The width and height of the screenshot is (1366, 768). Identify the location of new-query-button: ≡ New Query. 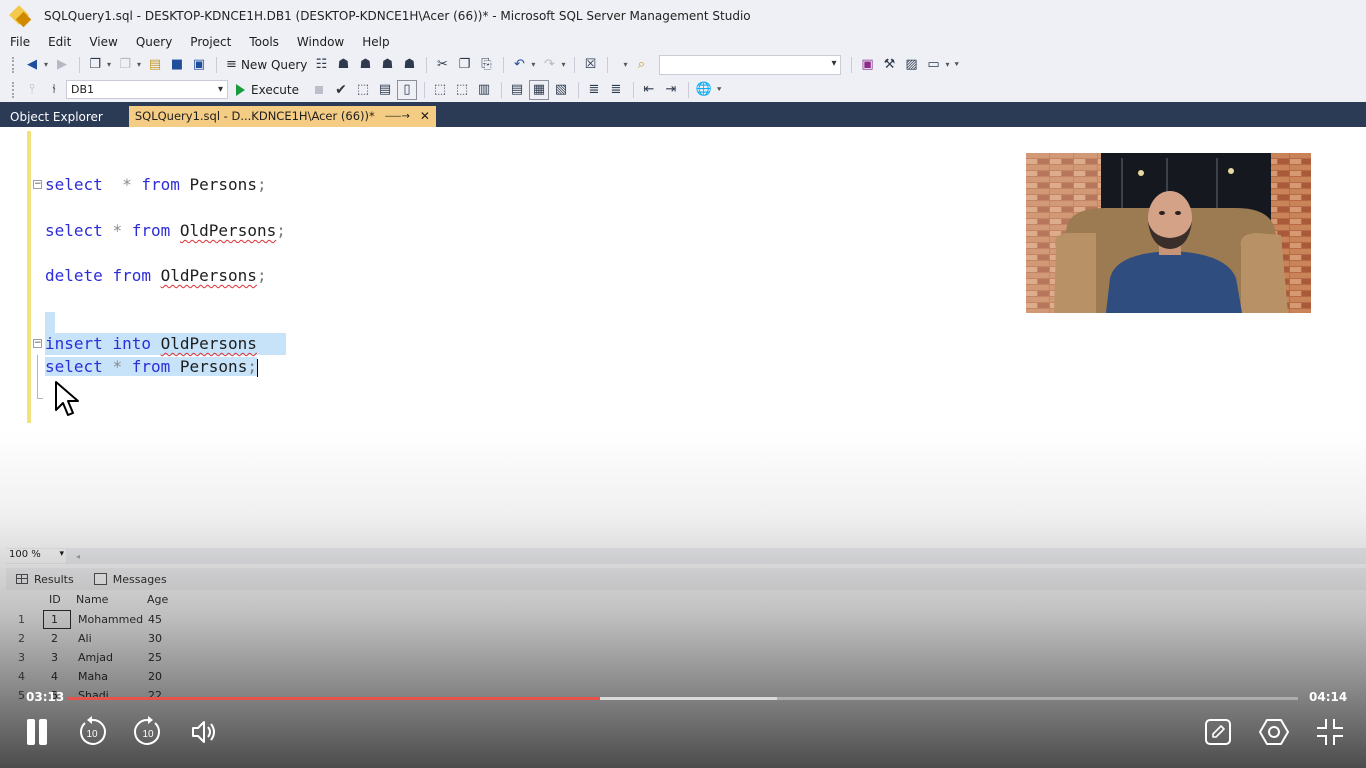
(266, 64).